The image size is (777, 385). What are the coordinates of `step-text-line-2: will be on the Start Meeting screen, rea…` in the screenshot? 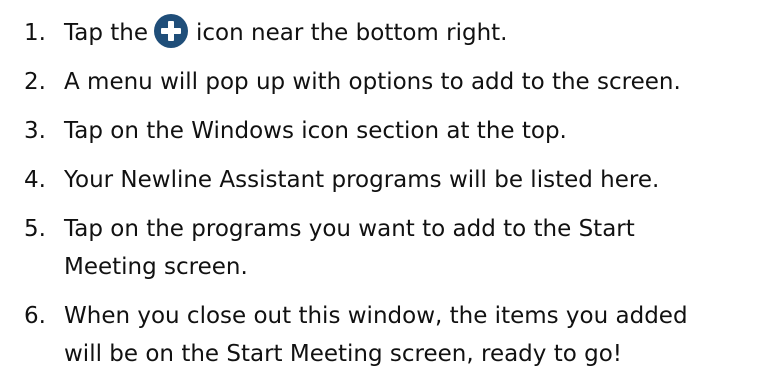 It's located at (343, 354).